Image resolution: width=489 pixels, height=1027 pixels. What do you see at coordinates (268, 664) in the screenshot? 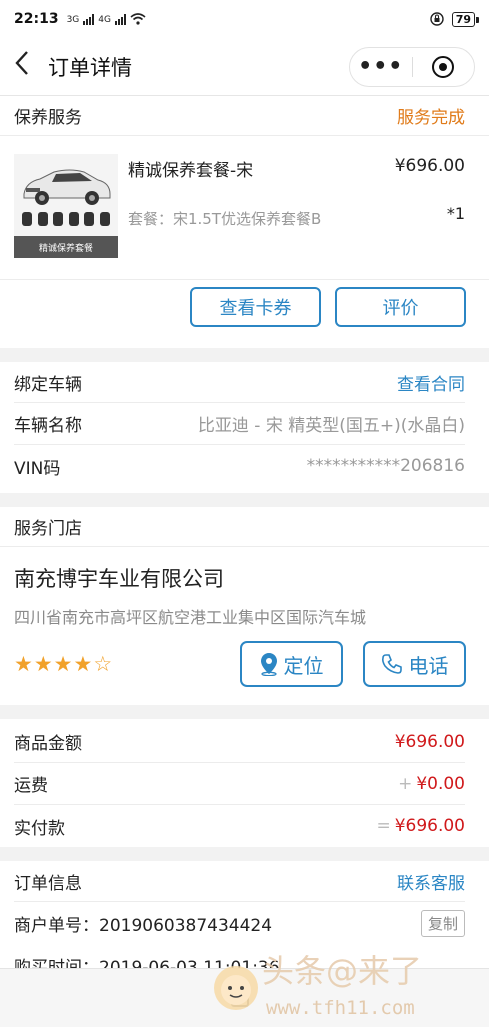
I see `location-pin-icon` at bounding box center [268, 664].